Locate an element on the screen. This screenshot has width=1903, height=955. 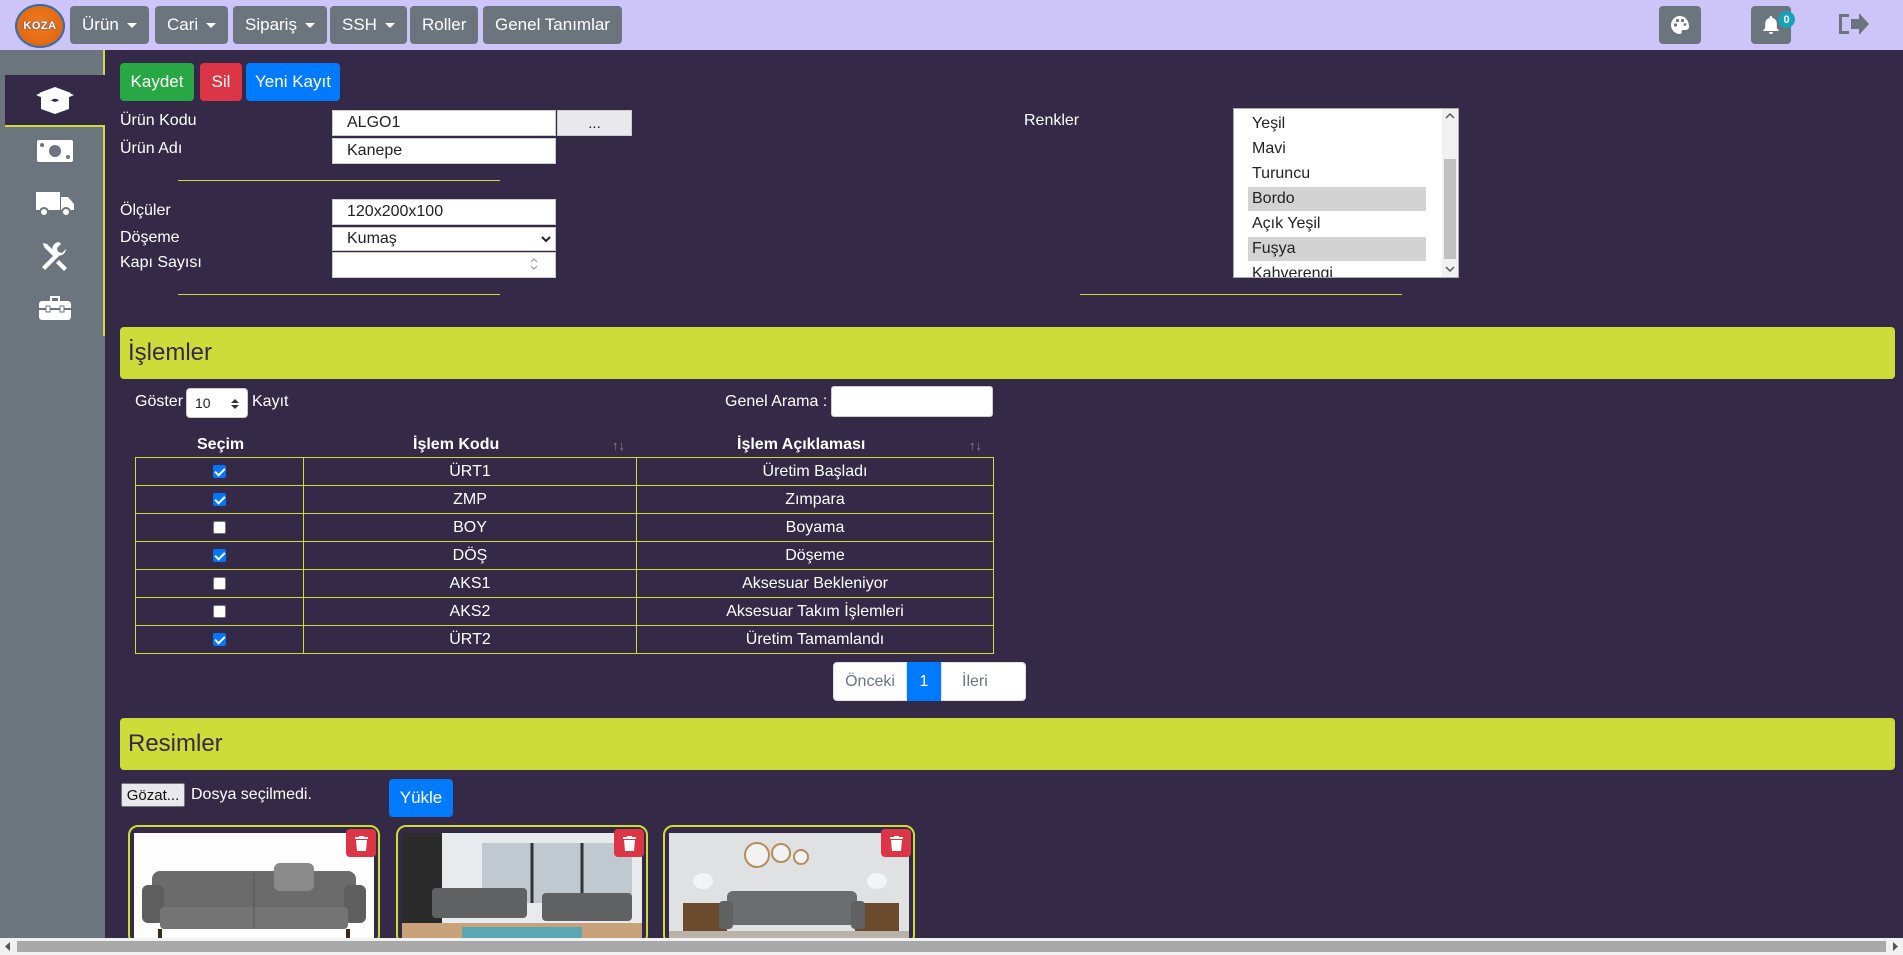
operation-code-cell: DÖŞ is located at coordinates (470, 555).